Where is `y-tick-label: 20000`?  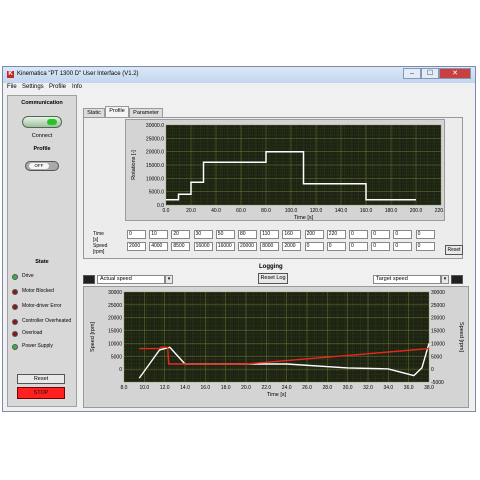 y-tick-label: 20000 is located at coordinates (115, 319).